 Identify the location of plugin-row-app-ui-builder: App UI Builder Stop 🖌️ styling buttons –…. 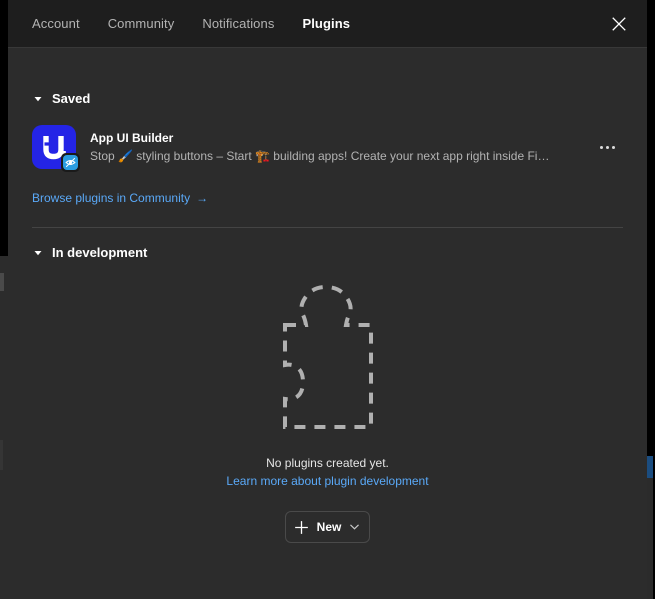
(327, 147).